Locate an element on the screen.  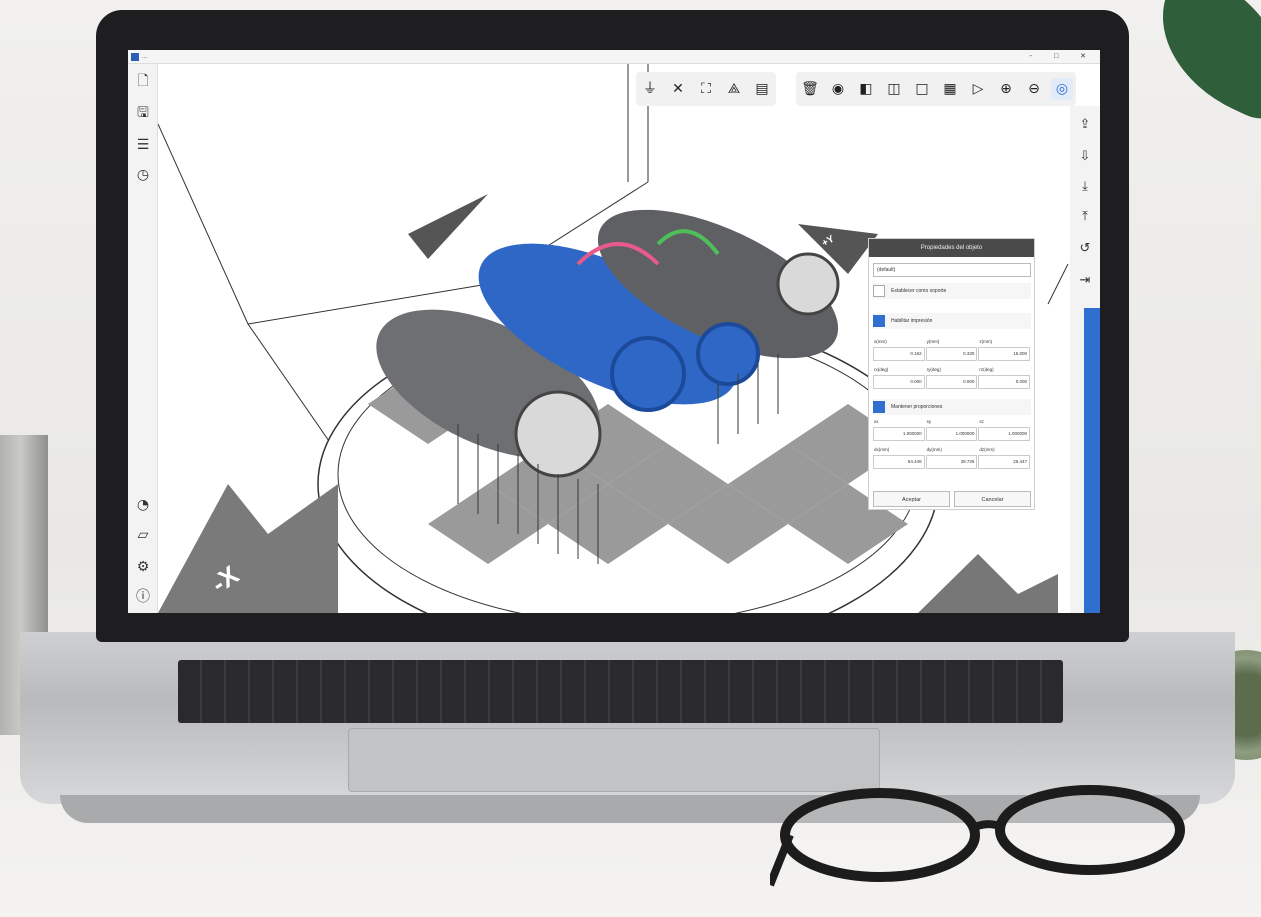
pos-z-input: 15.000 is located at coordinates (1004, 354).